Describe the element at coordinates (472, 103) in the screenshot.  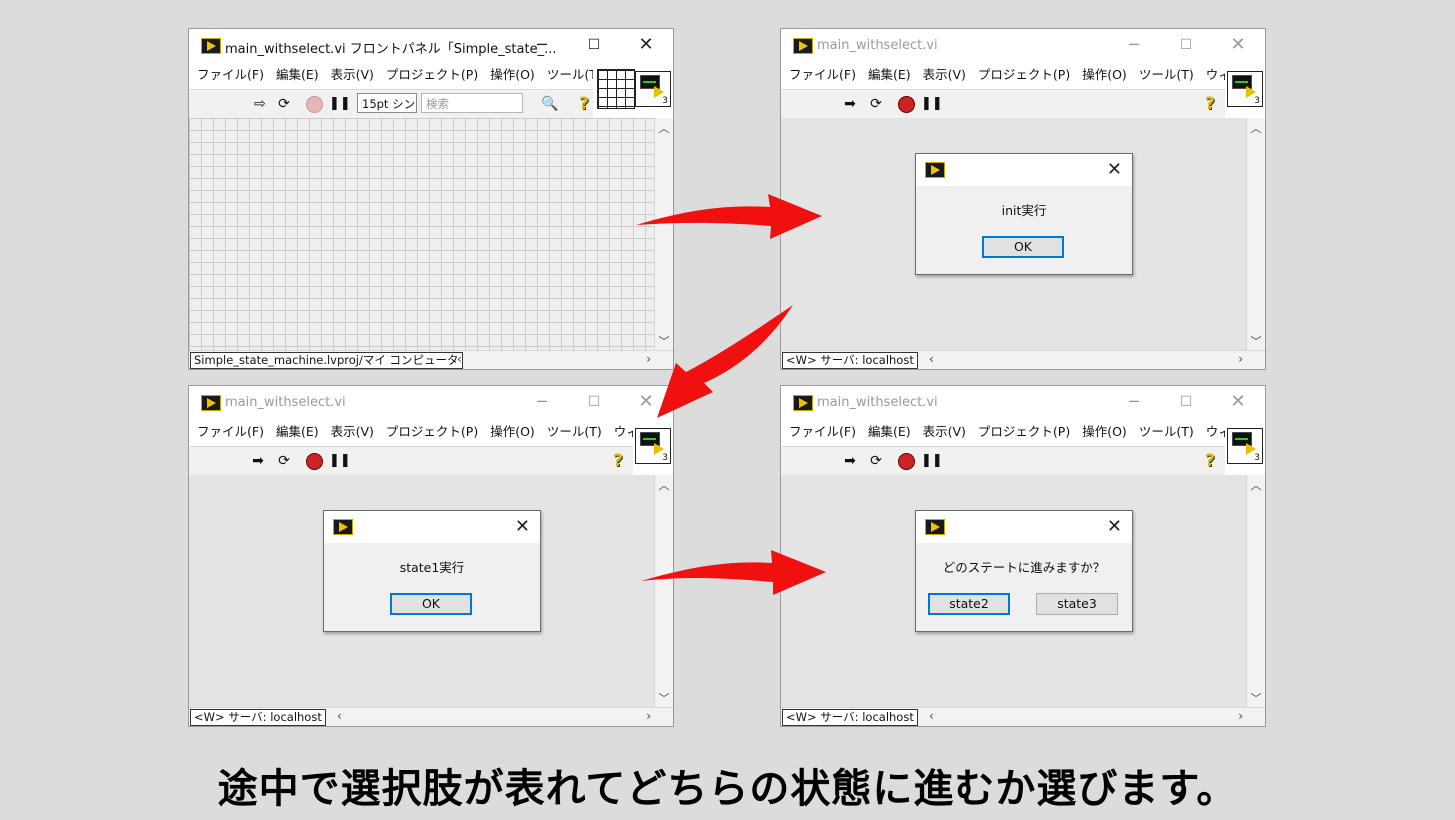
I see `search-input: 検索` at that location.